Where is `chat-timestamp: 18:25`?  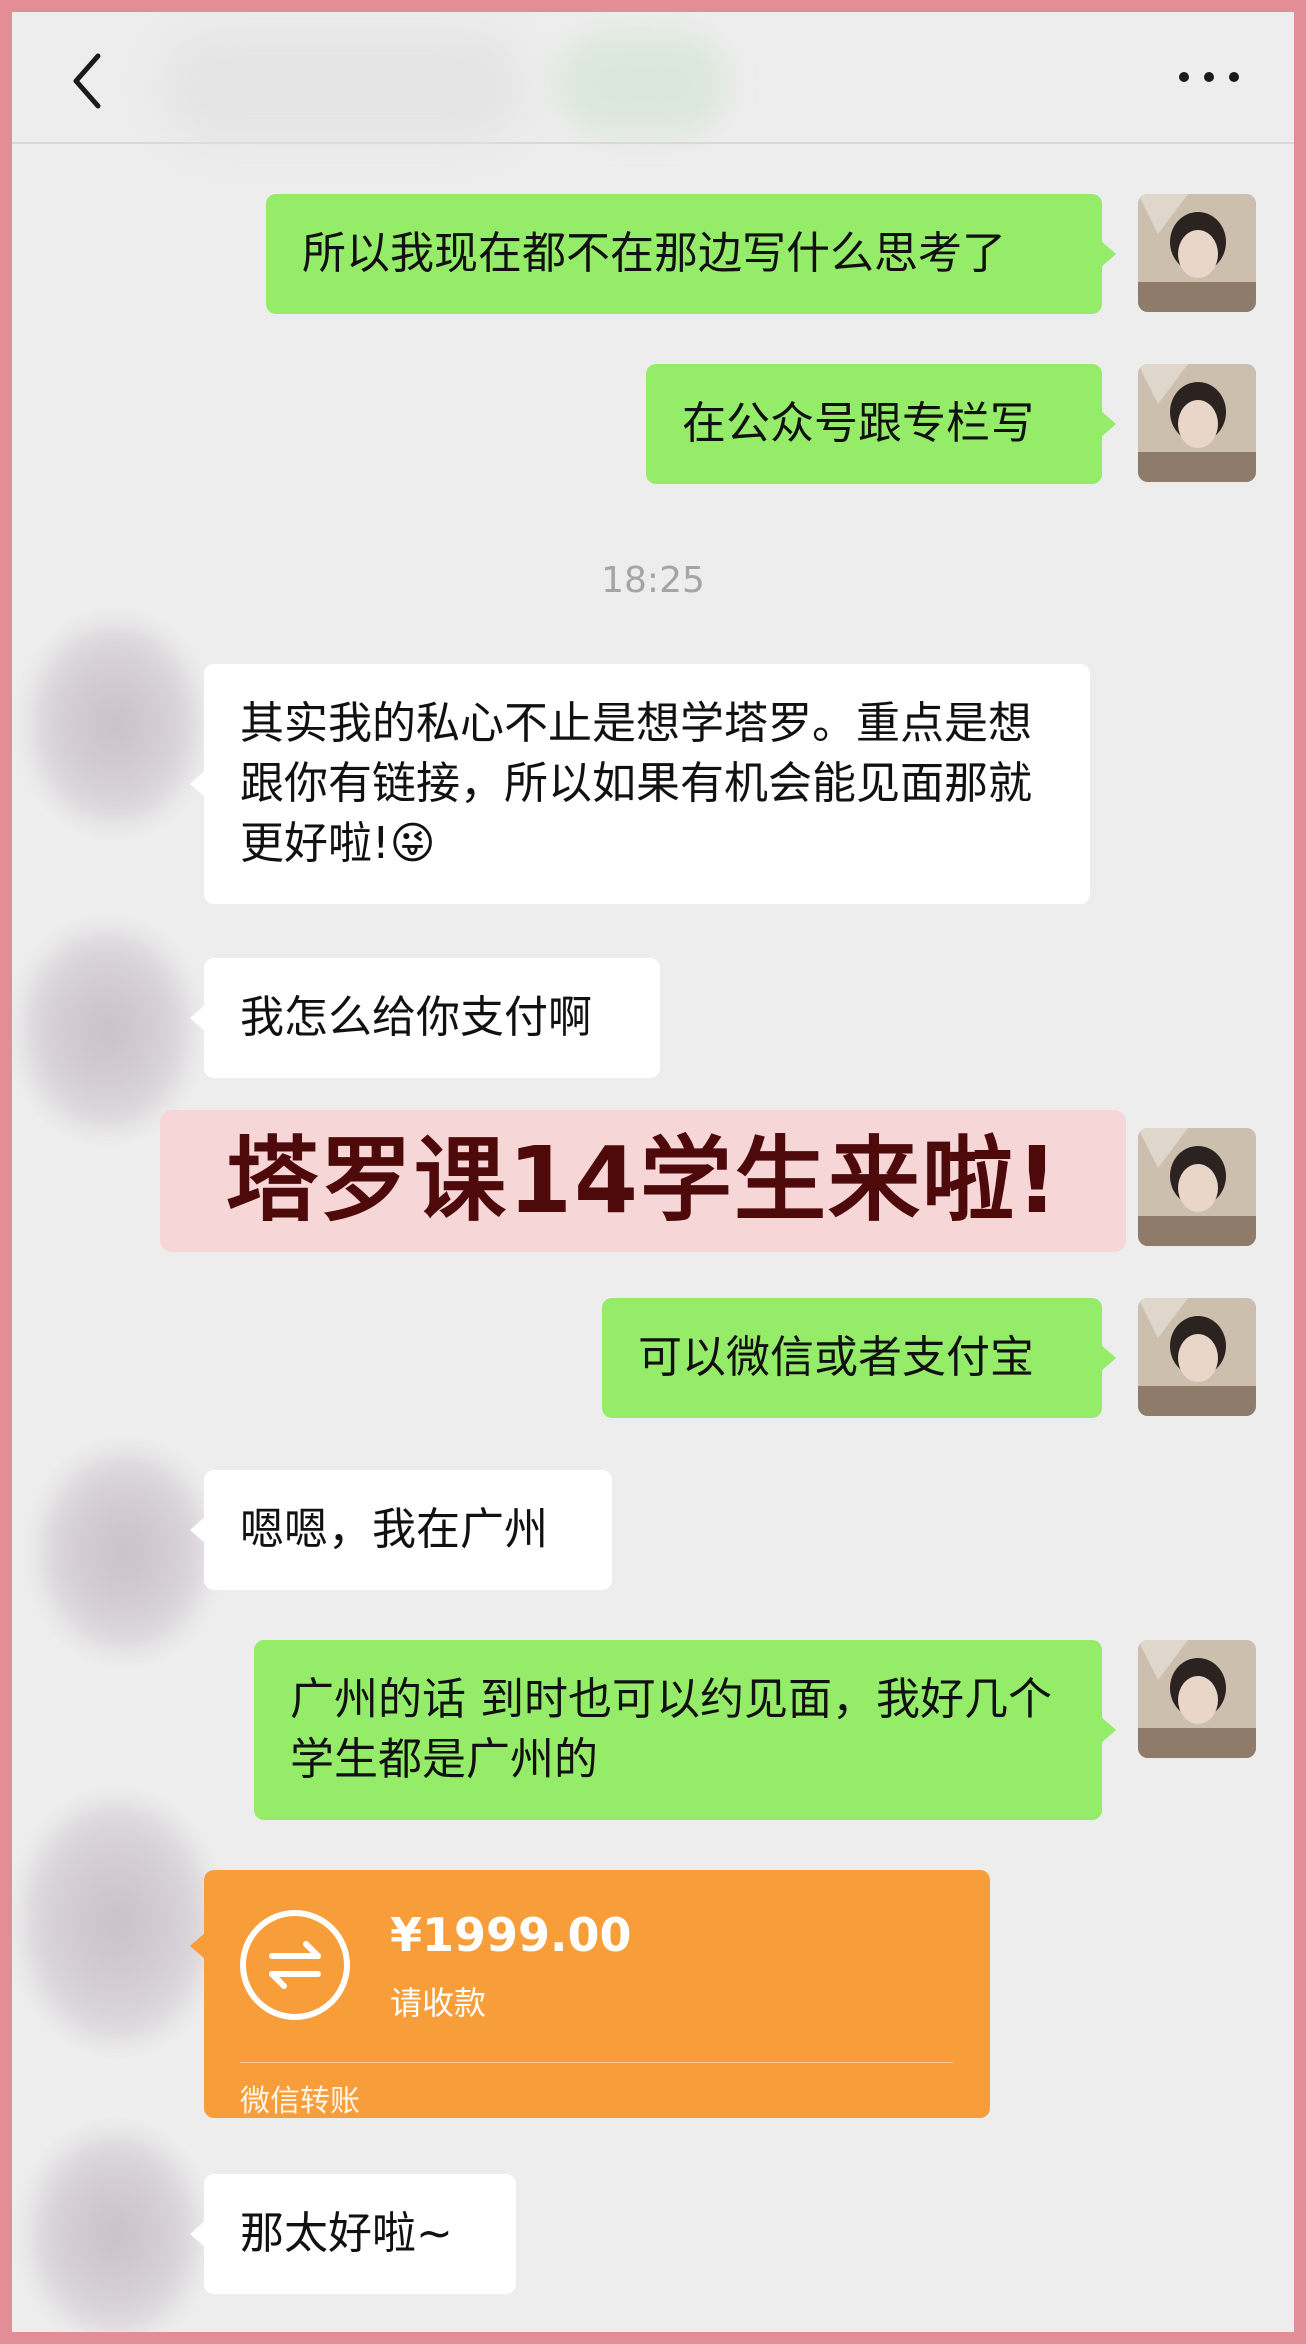
chat-timestamp: 18:25 is located at coordinates (653, 580).